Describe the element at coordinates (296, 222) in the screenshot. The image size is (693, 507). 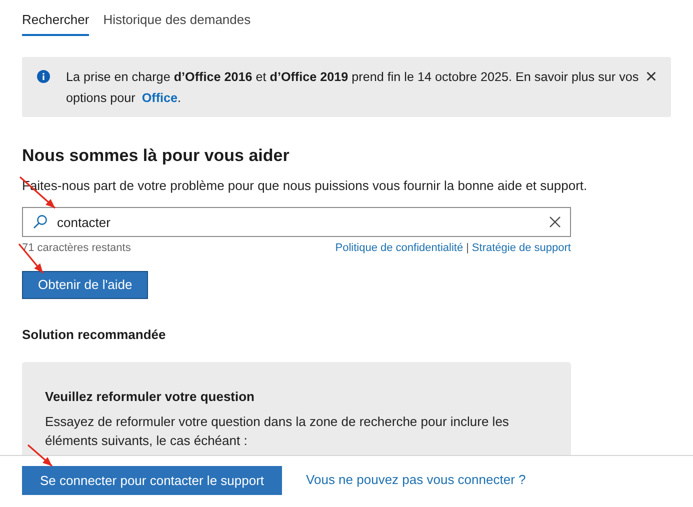
I see `search-field: contacter` at that location.